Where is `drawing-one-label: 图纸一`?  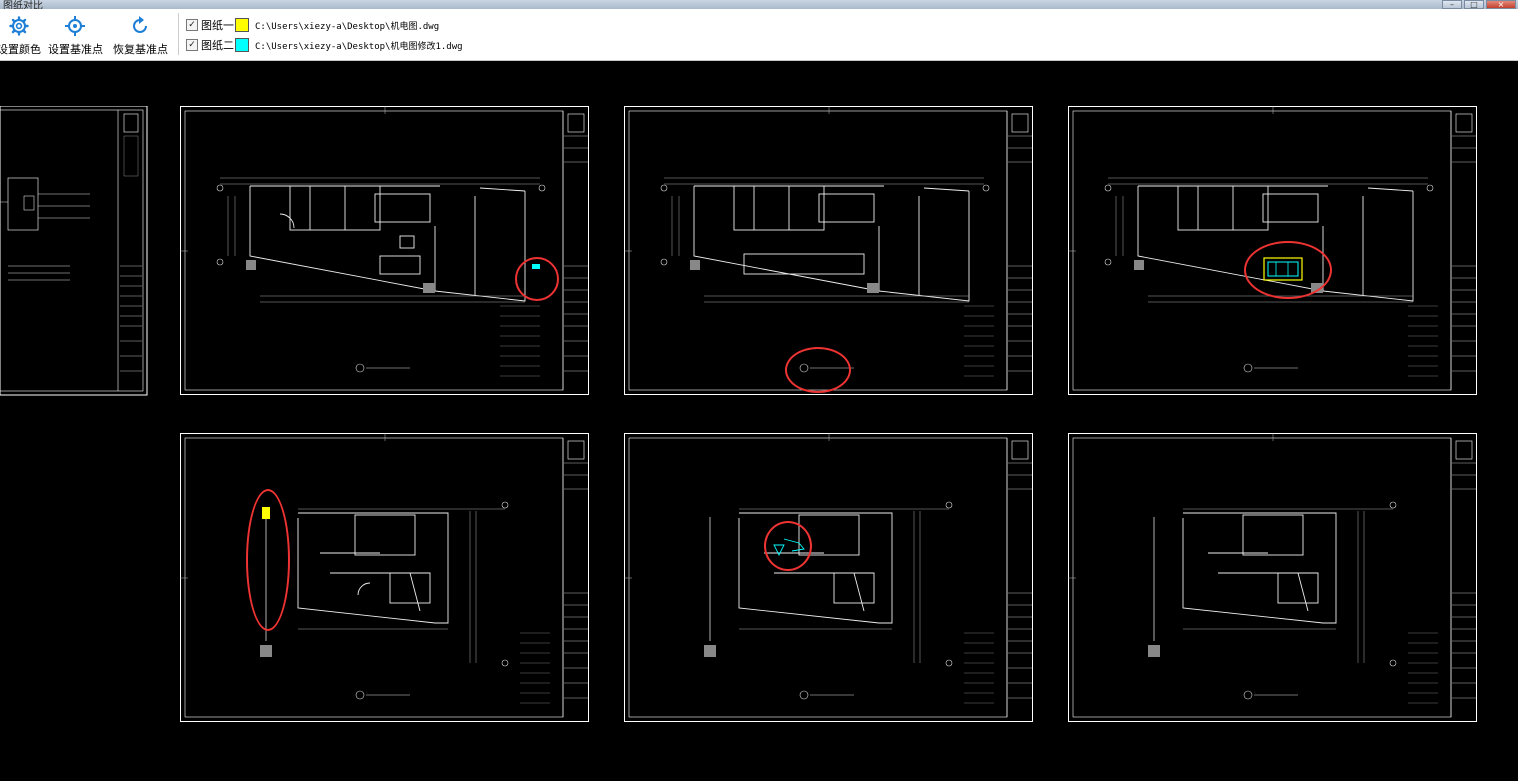 drawing-one-label: 图纸一 is located at coordinates (217, 25).